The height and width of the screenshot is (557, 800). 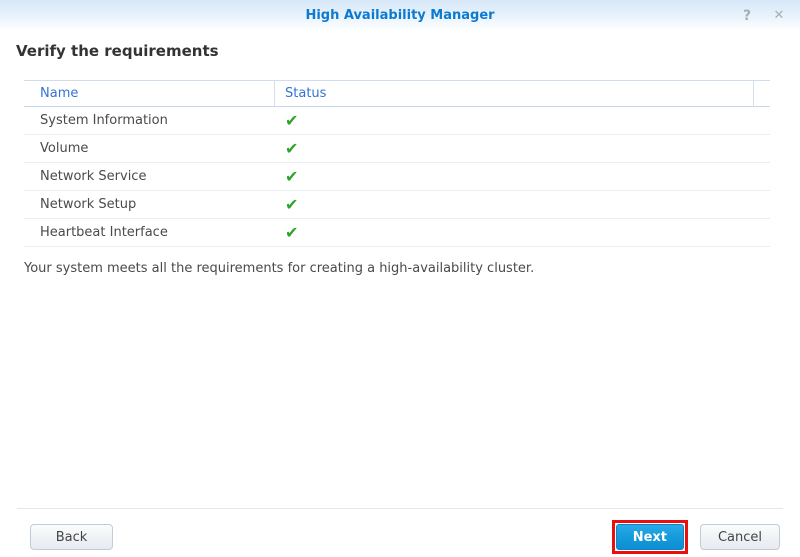 I want to click on table-row: System Information ✔, so click(x=397, y=121).